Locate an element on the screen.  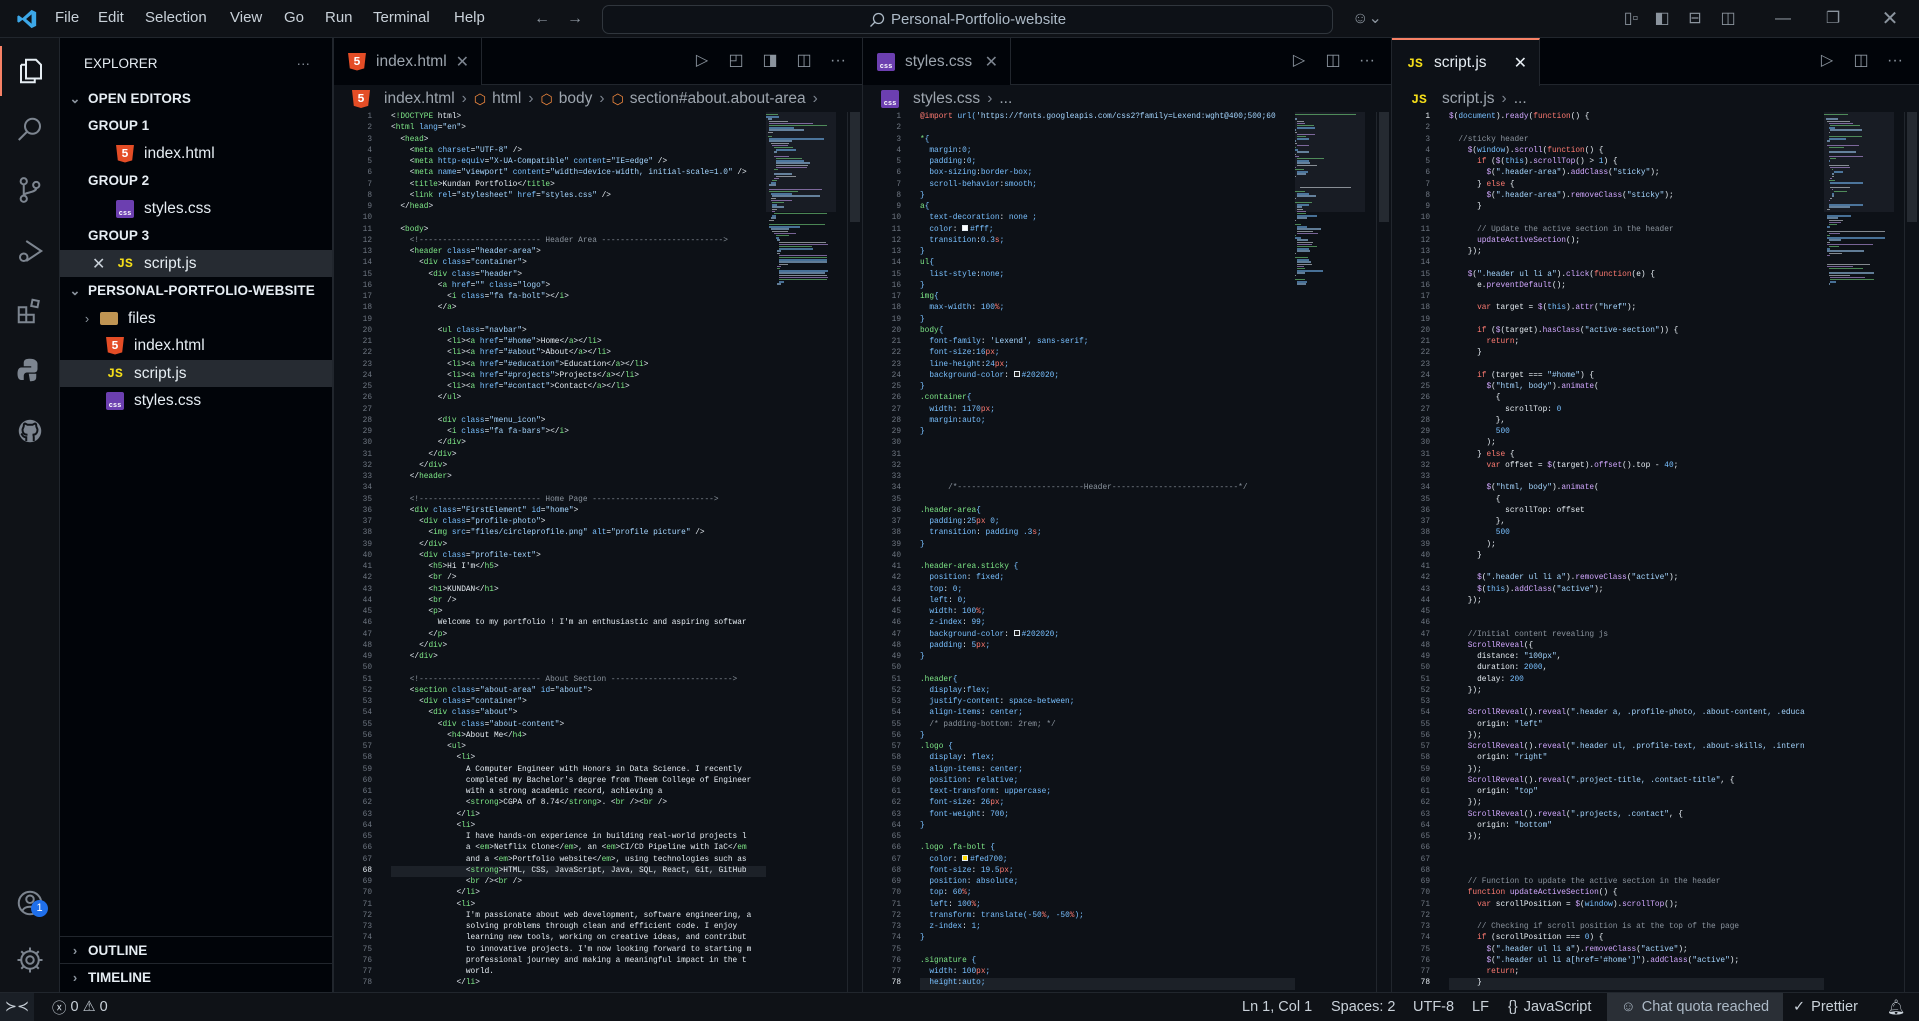
menu-view: View is located at coordinates (246, 17).